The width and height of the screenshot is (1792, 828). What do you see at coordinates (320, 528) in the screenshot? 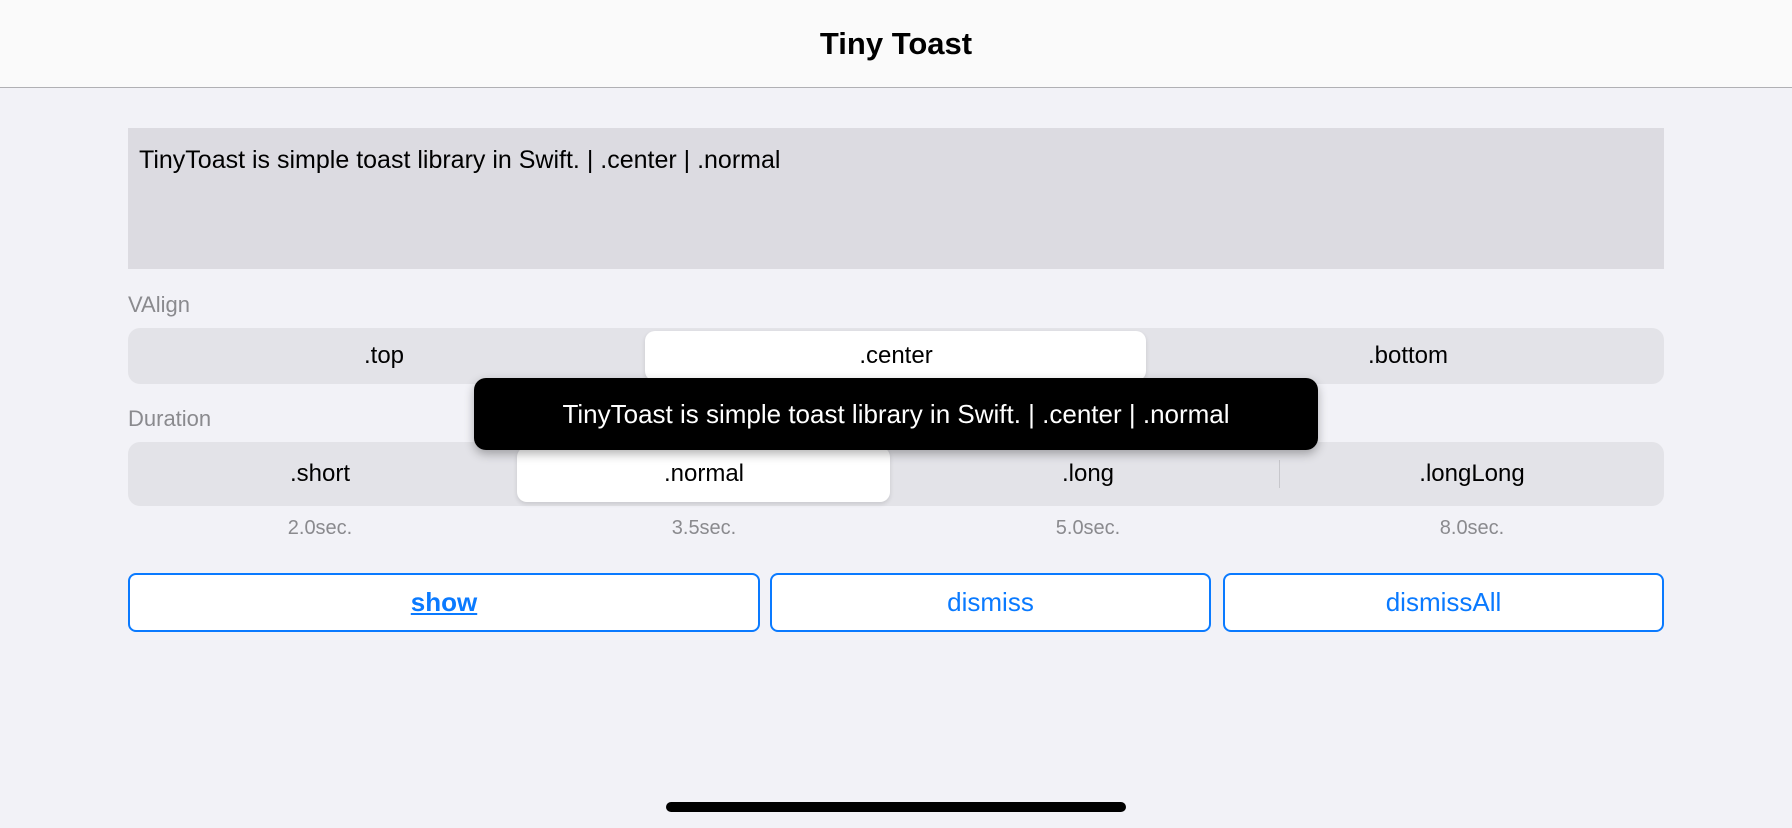
I see `duration-seconds-label: 2.0sec.` at bounding box center [320, 528].